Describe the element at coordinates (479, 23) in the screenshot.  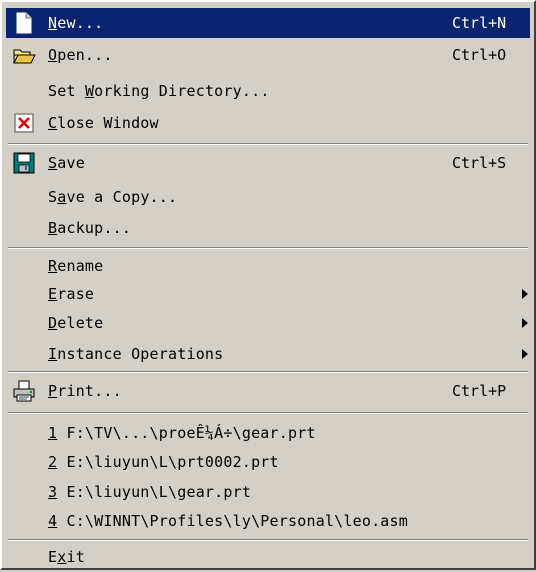
I see `menu-item-shortcut: Ctrl+N` at that location.